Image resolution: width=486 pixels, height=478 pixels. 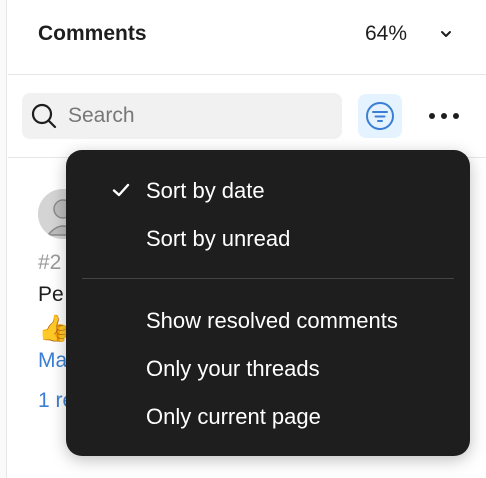 I want to click on filter-button, so click(x=380, y=116).